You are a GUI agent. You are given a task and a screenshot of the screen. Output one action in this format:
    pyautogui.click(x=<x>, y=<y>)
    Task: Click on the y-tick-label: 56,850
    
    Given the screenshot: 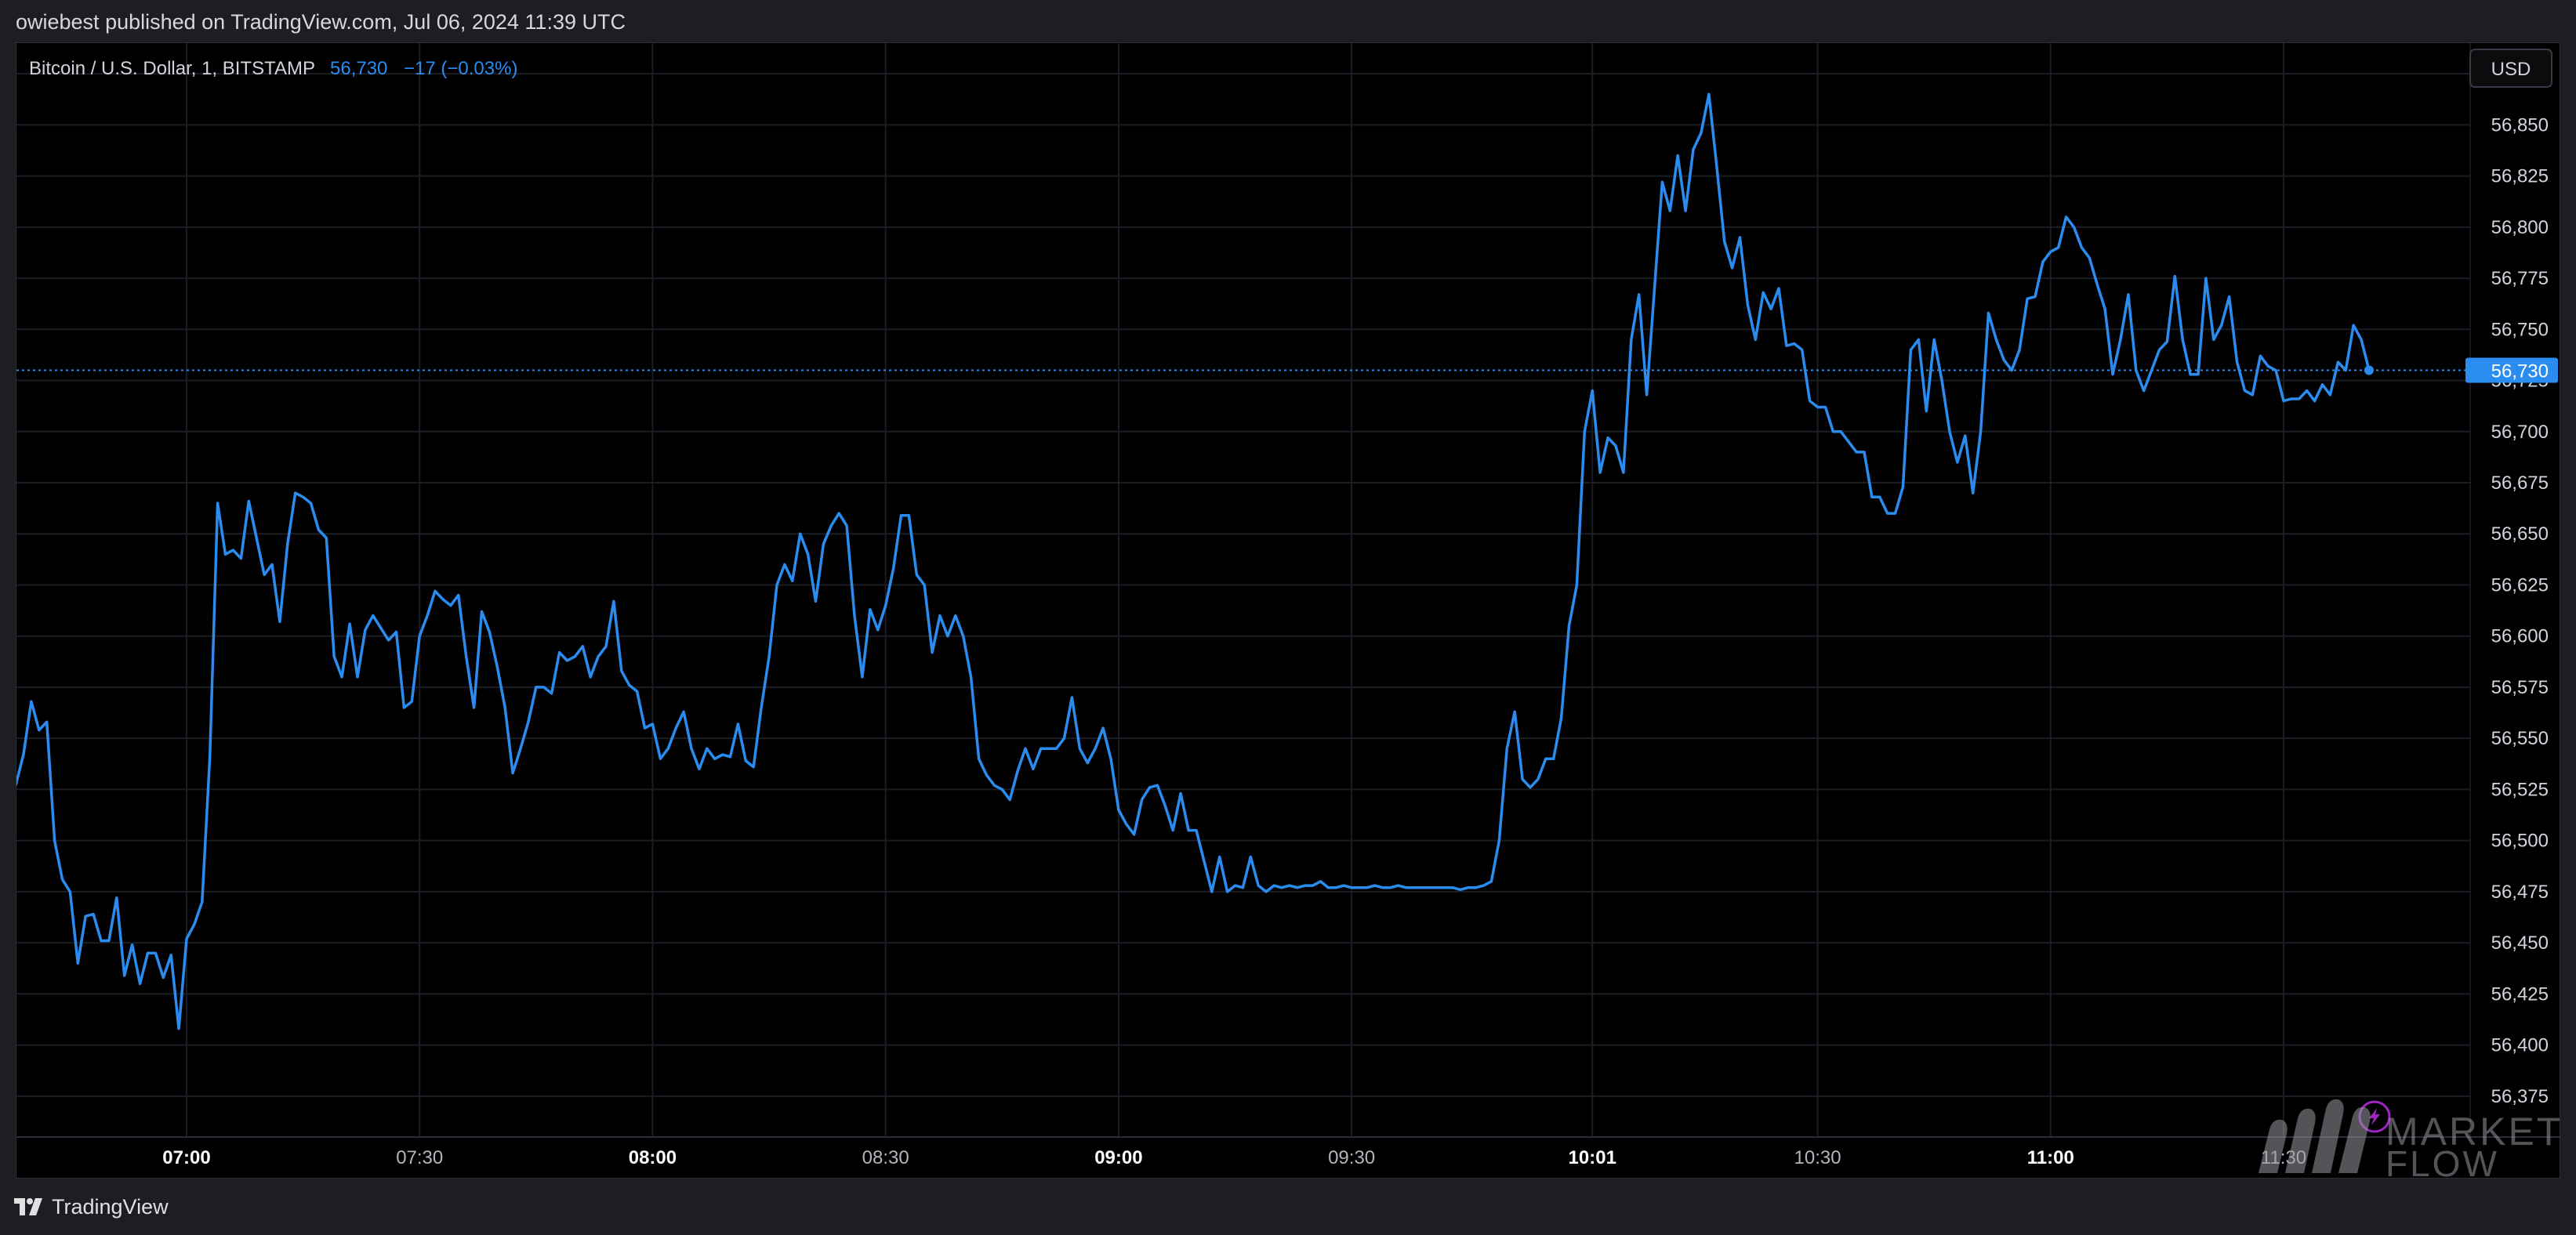 What is the action you would take?
    pyautogui.click(x=2520, y=125)
    